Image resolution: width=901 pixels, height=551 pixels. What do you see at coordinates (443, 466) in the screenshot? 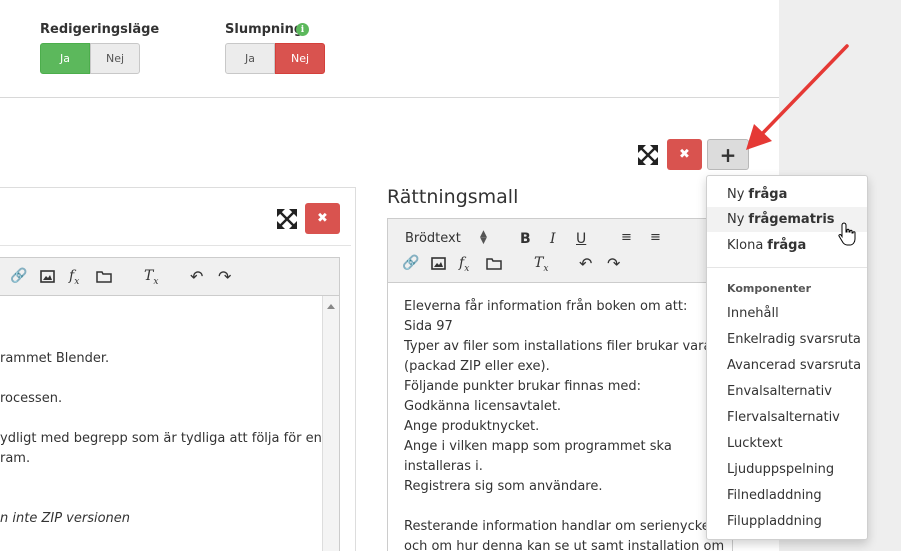
I see `content-line: installeras i.` at bounding box center [443, 466].